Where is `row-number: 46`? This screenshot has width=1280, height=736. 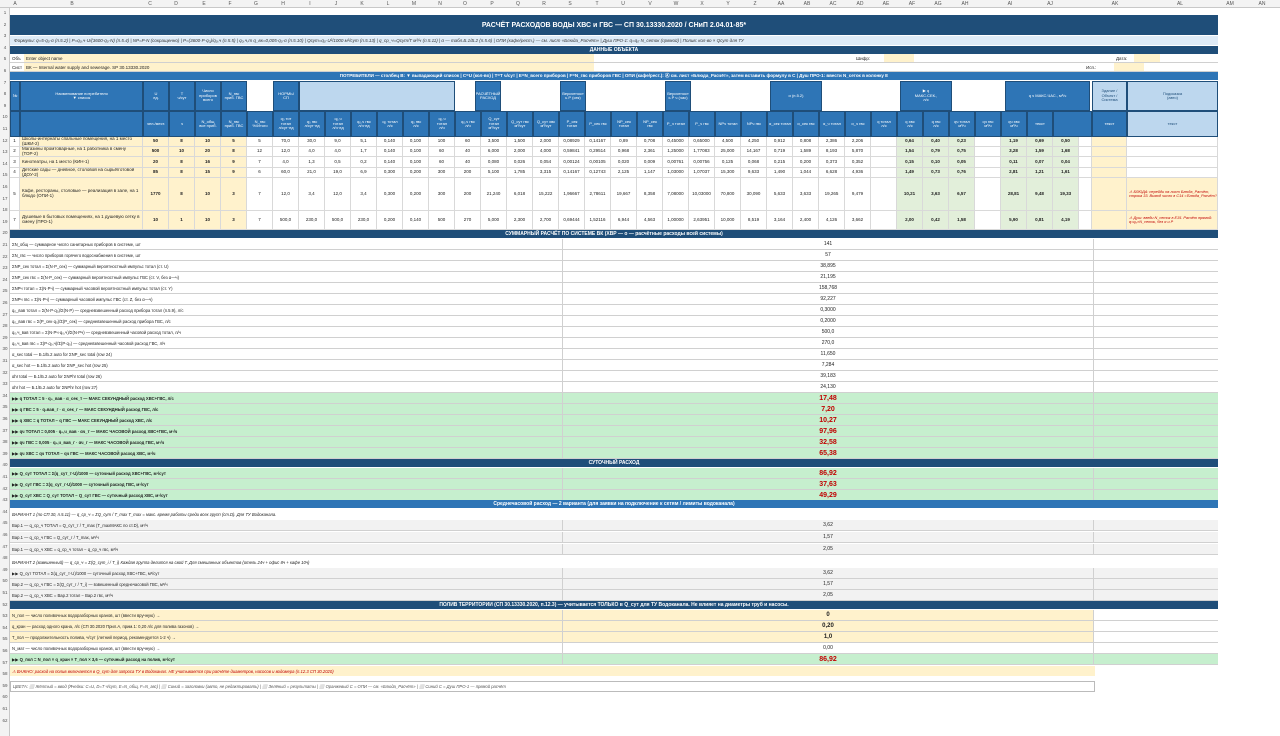
row-number: 46 is located at coordinates (5, 534).